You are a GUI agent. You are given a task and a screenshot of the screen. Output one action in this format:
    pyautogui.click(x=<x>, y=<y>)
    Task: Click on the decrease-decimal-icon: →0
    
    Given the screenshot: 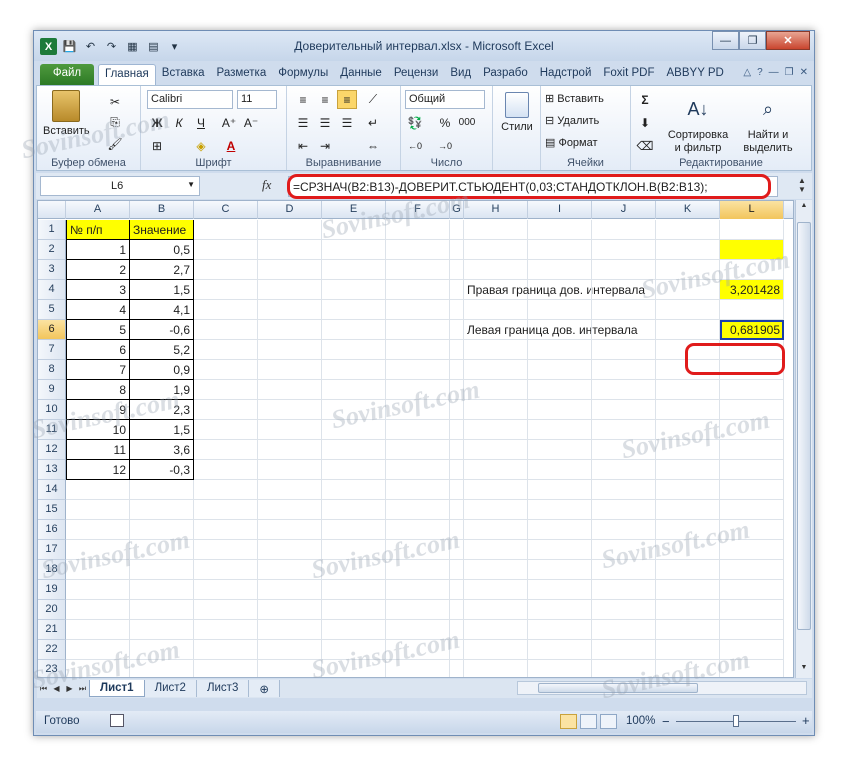 What is the action you would take?
    pyautogui.click(x=445, y=145)
    